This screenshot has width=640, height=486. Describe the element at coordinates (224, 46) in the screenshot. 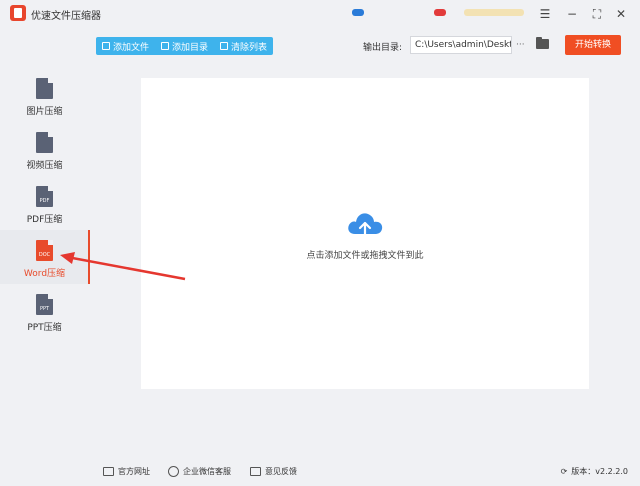

I see `trash-icon` at that location.